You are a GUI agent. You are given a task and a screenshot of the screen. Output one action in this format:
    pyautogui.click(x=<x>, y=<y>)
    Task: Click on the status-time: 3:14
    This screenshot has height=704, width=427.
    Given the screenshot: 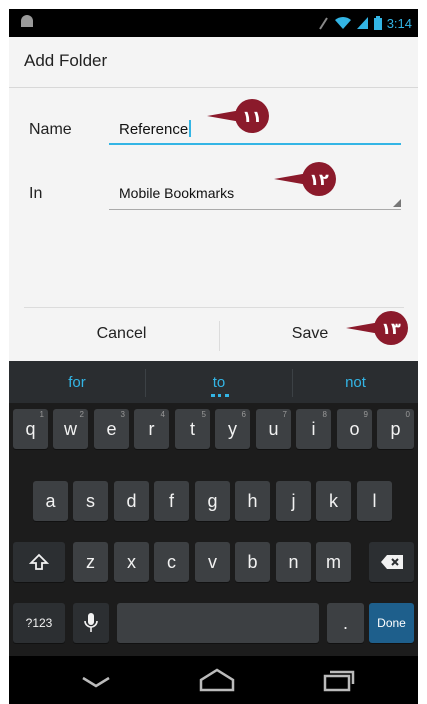 What is the action you would take?
    pyautogui.click(x=399, y=23)
    